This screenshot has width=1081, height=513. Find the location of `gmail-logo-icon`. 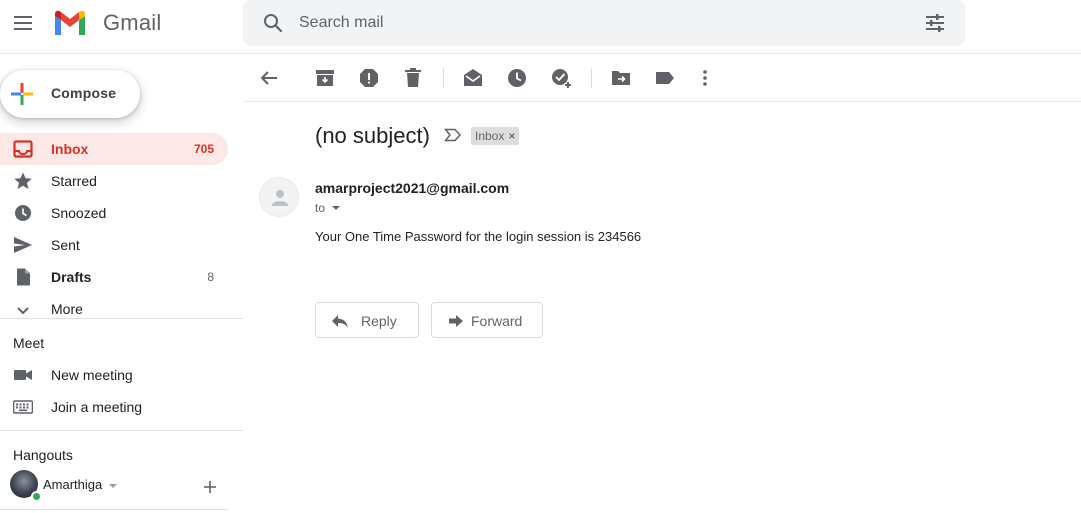

gmail-logo-icon is located at coordinates (70, 22).